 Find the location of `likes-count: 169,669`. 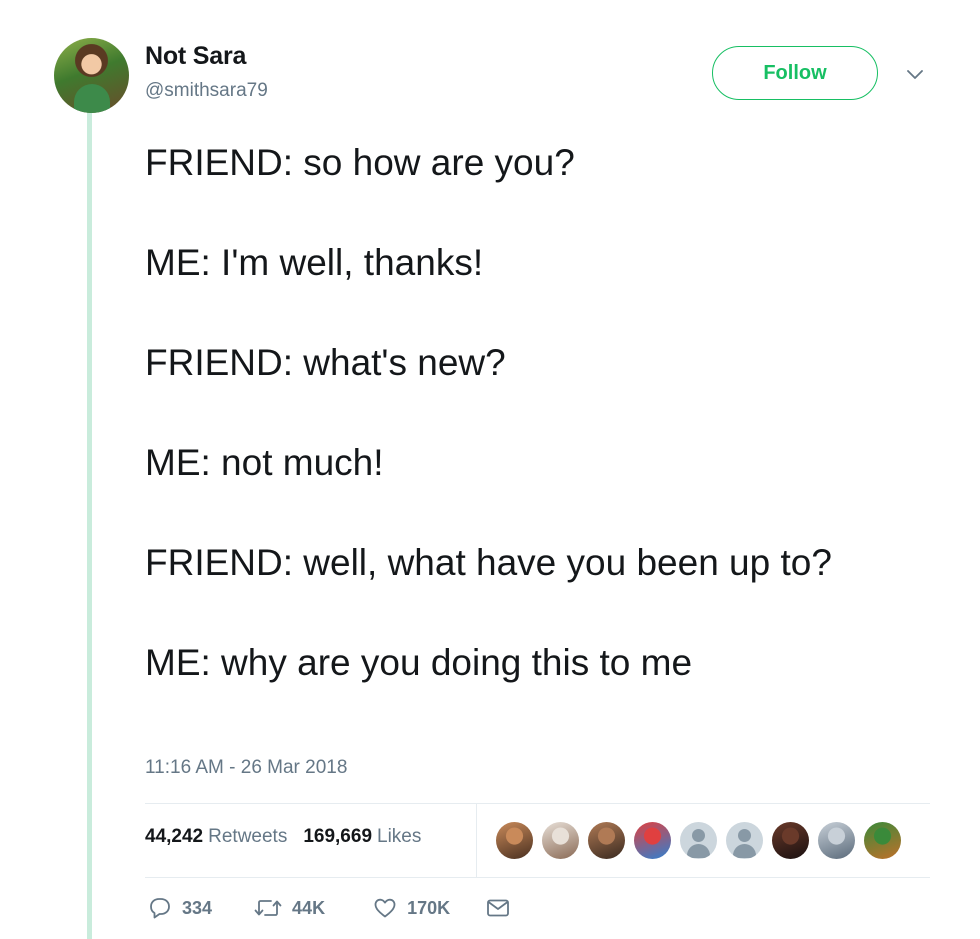

likes-count: 169,669 is located at coordinates (338, 836).